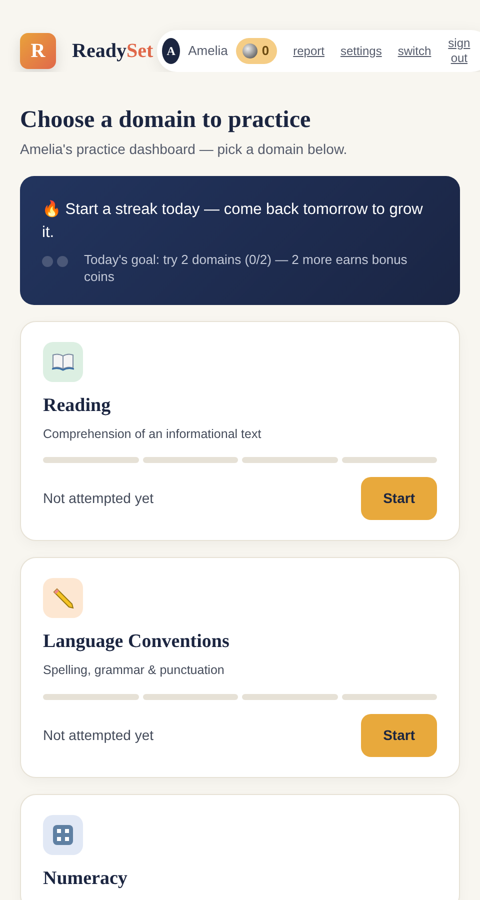  Describe the element at coordinates (171, 51) in the screenshot. I see `avatar: A` at that location.